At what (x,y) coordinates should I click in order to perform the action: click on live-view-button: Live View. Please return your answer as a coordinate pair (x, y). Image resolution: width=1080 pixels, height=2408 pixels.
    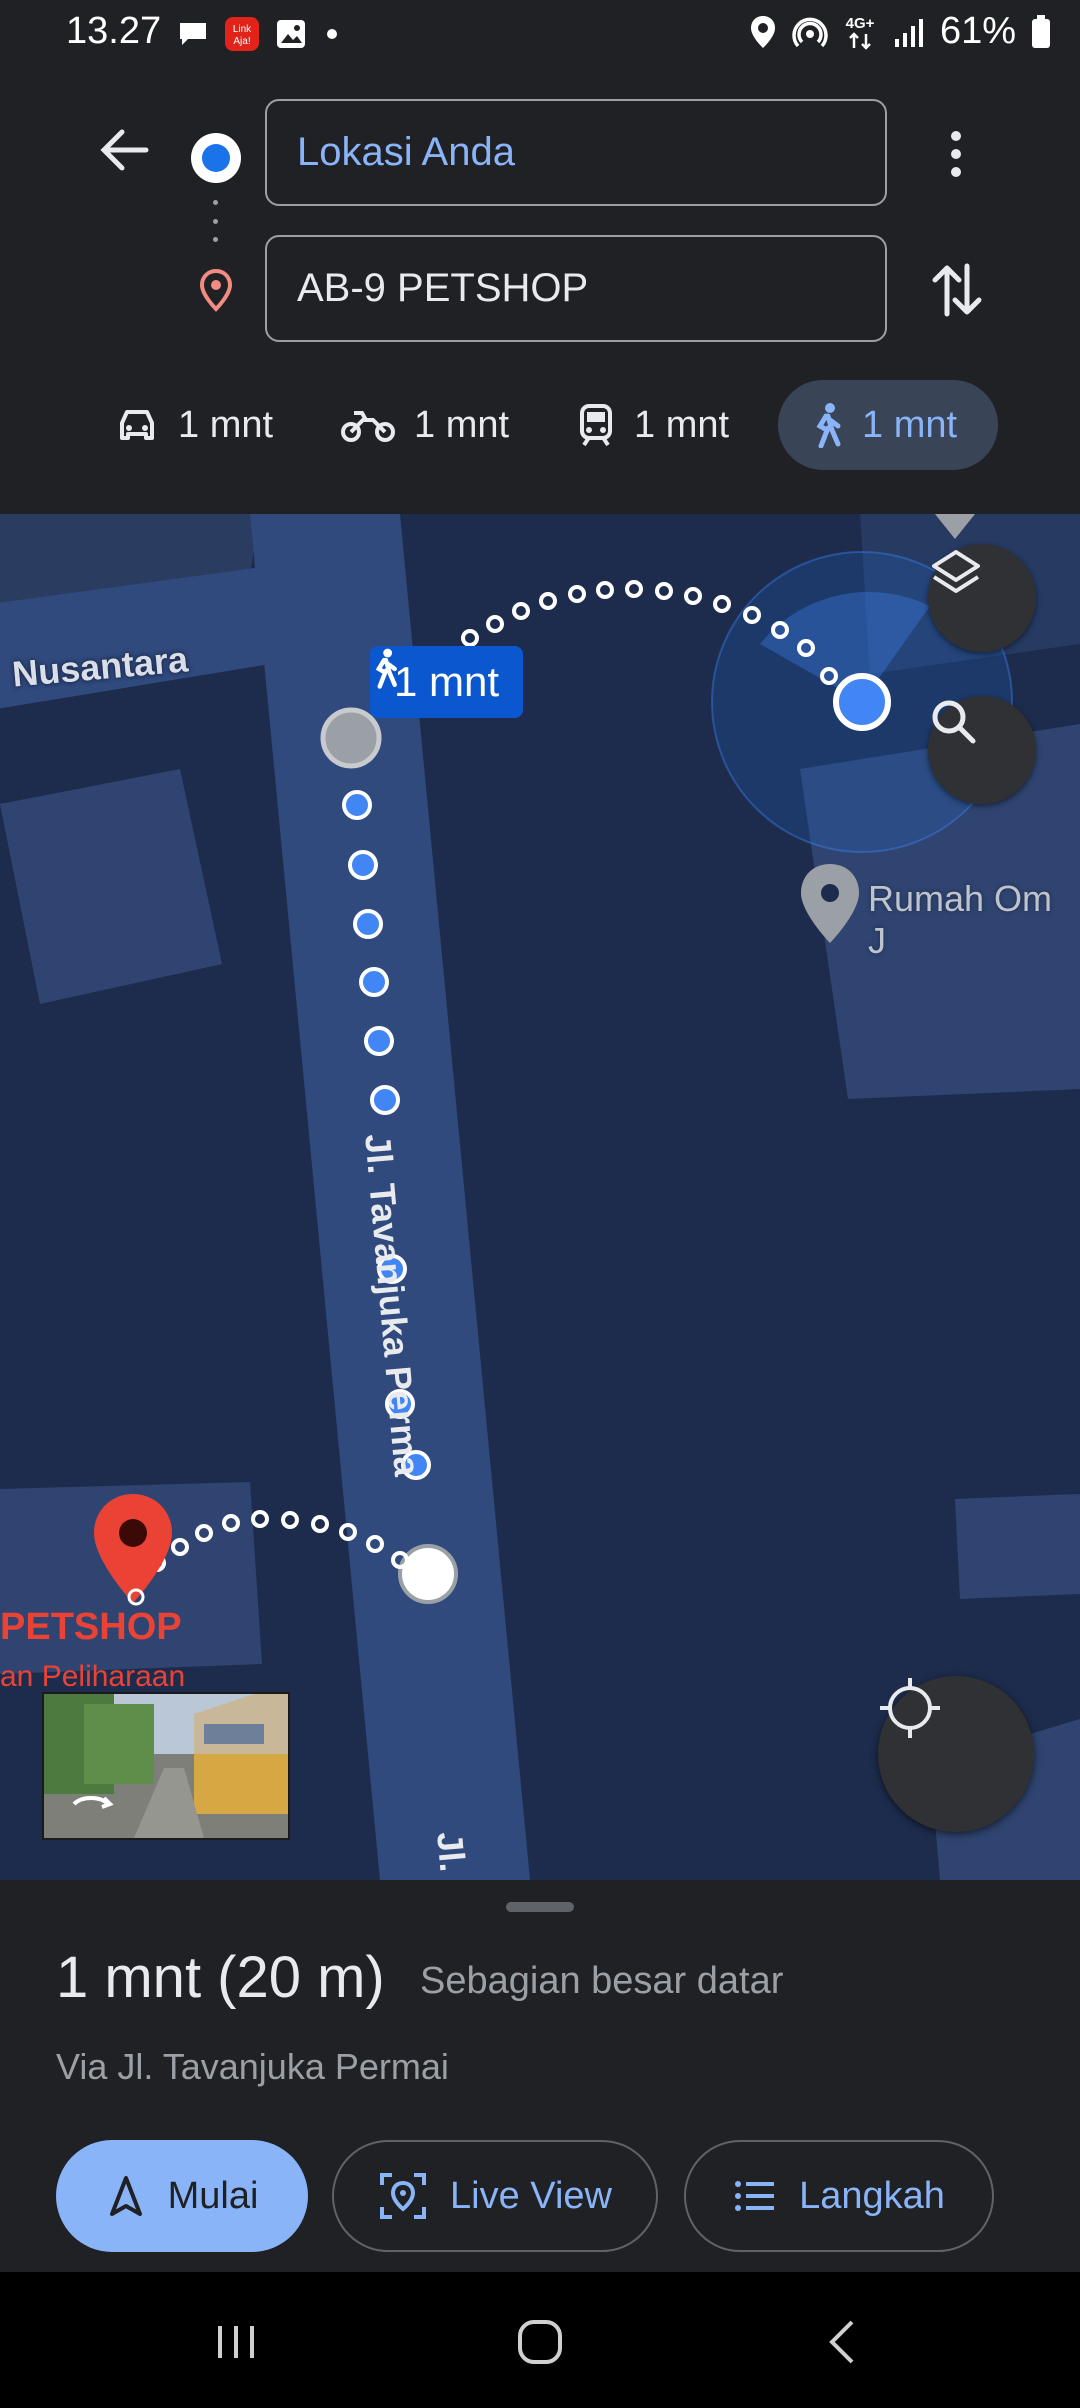
    Looking at the image, I should click on (495, 2196).